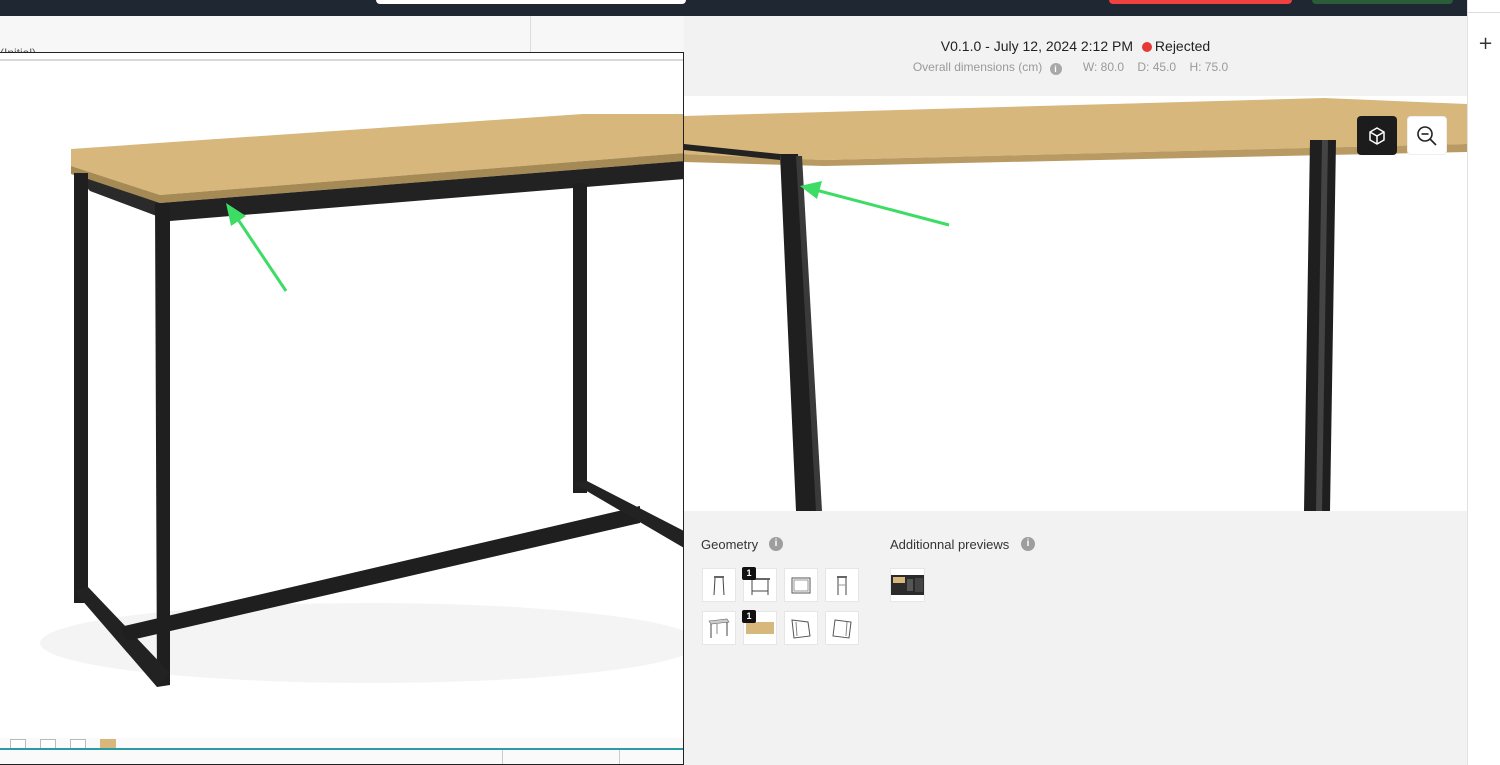  I want to click on cube-icon, so click(1377, 135).